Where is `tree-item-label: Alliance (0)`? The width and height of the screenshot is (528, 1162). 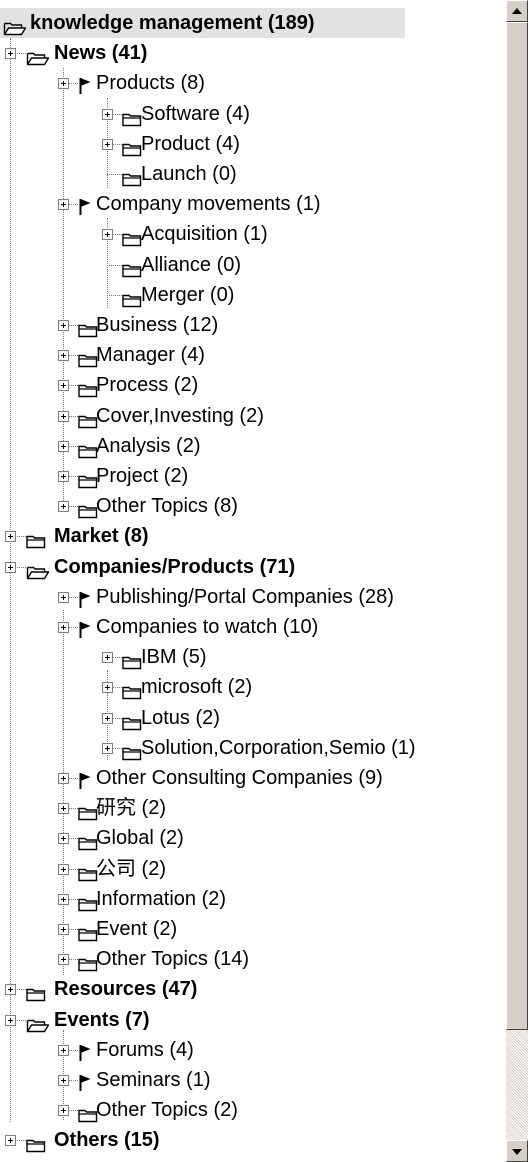
tree-item-label: Alliance (0) is located at coordinates (191, 264).